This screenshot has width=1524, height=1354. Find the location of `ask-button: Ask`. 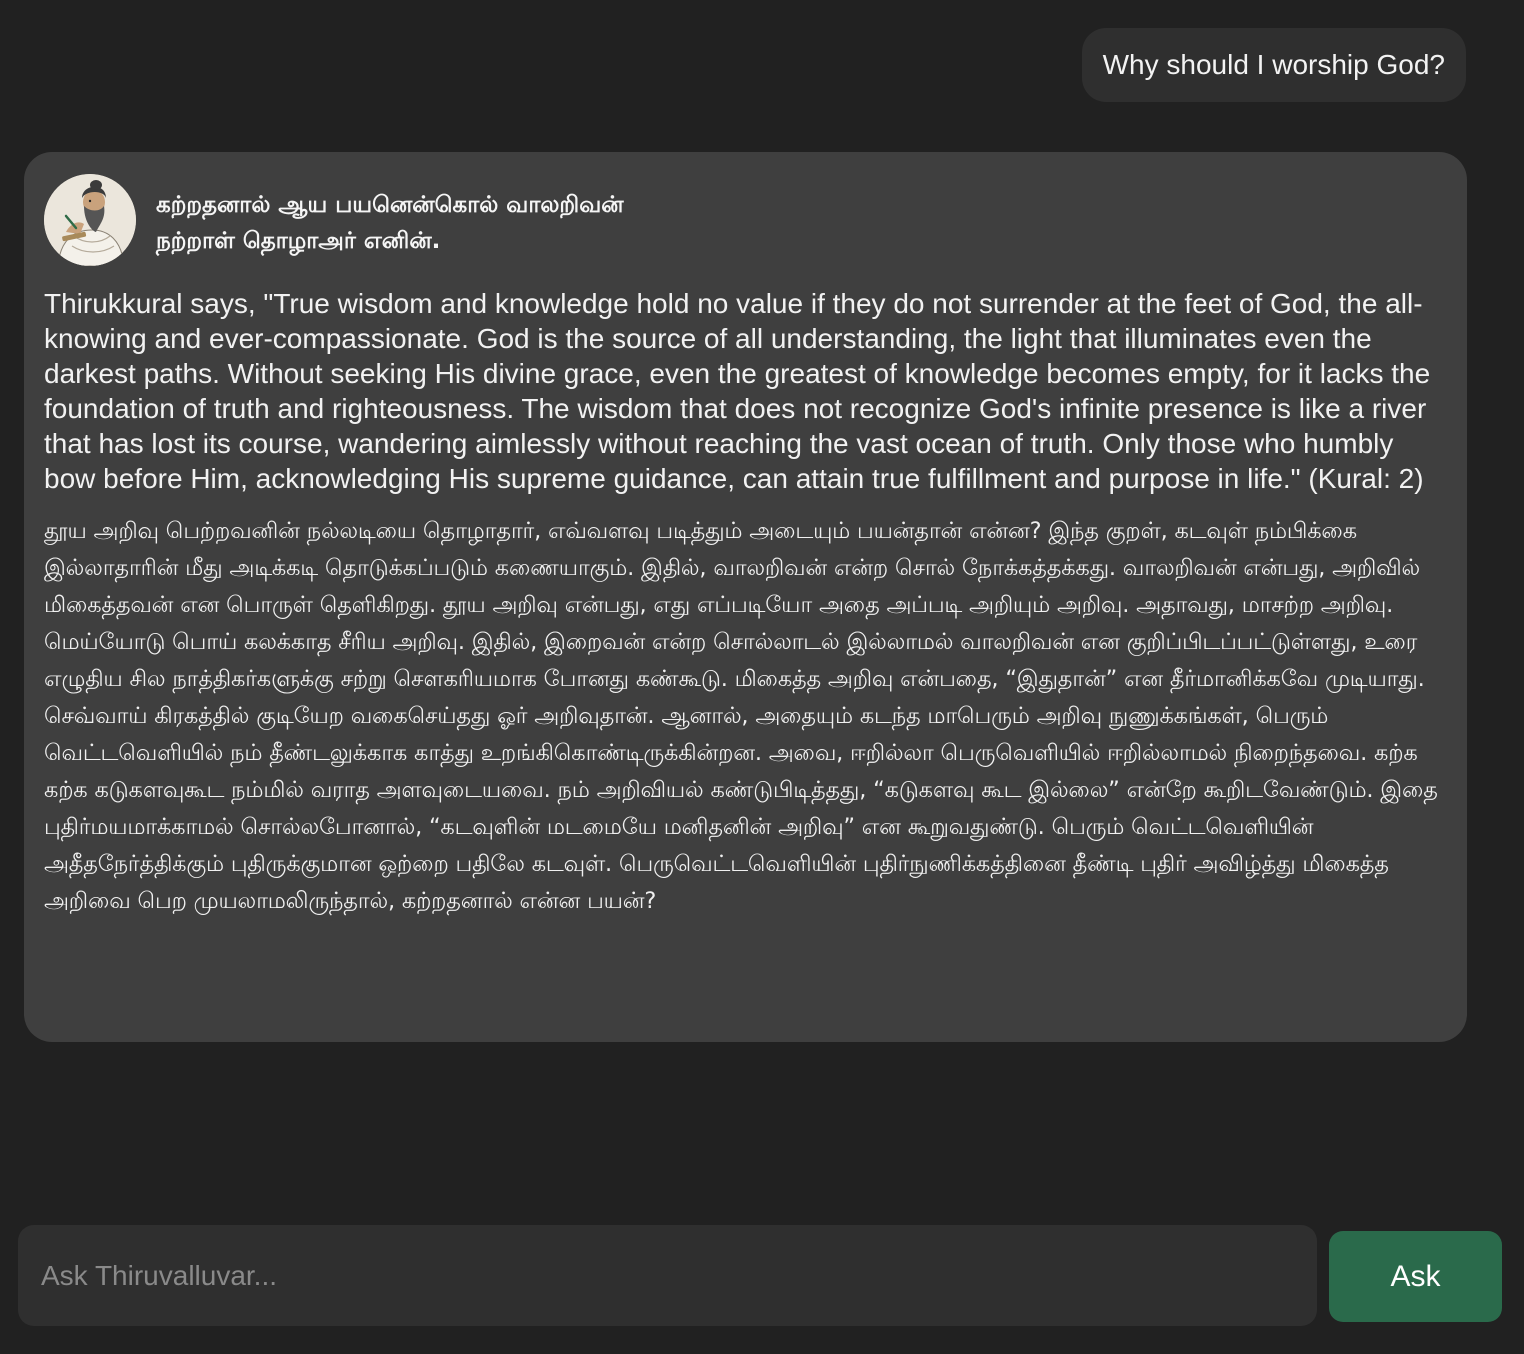

ask-button: Ask is located at coordinates (1415, 1276).